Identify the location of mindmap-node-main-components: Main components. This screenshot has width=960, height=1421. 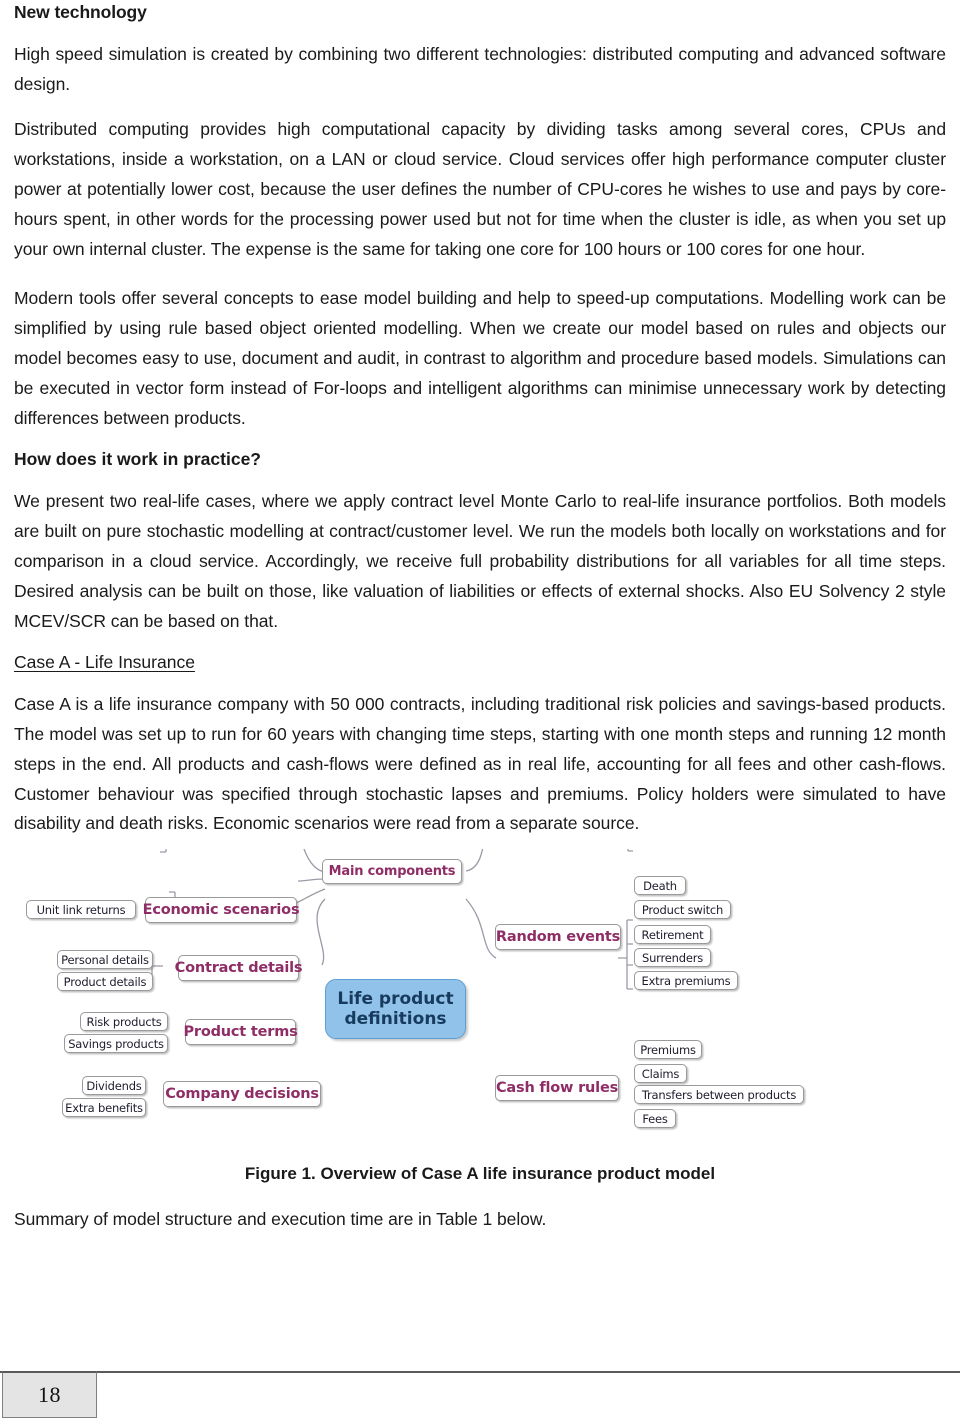
(392, 872).